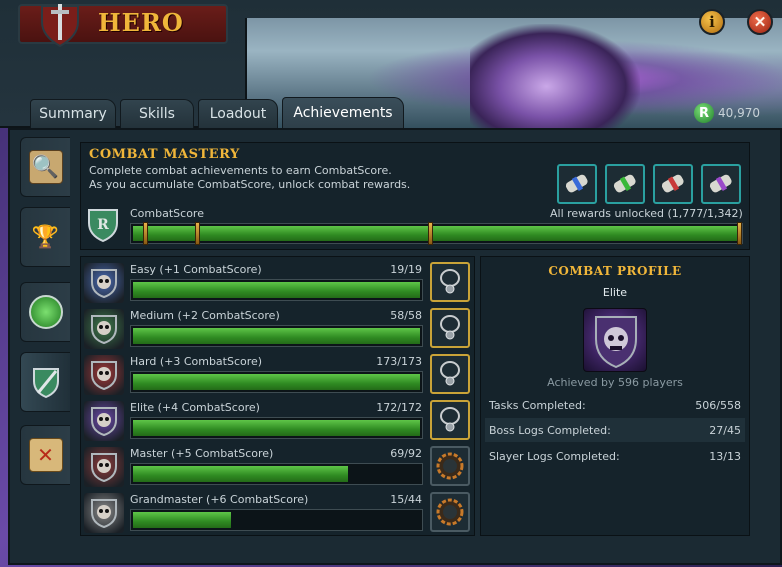 This screenshot has width=782, height=567. Describe the element at coordinates (103, 225) in the screenshot. I see `svg-text: R` at that location.